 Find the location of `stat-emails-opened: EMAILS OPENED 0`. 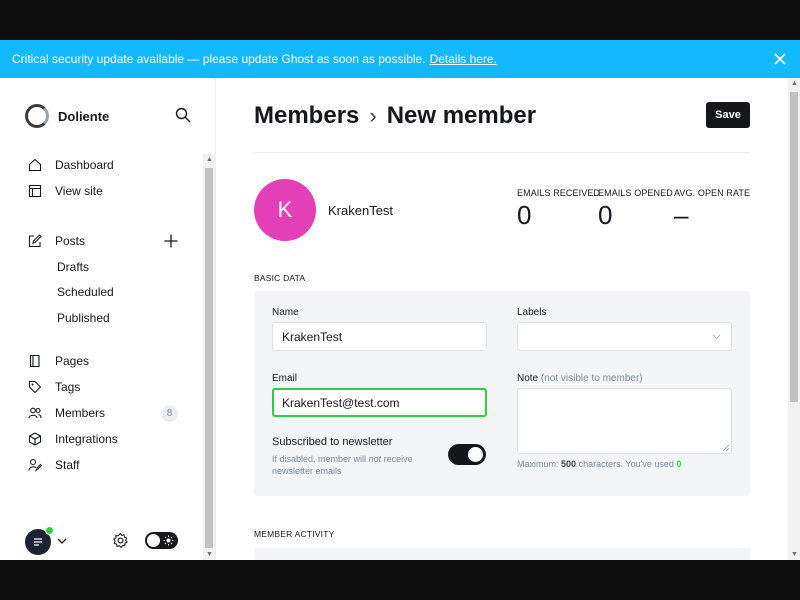

stat-emails-opened: EMAILS OPENED 0 is located at coordinates (635, 209).